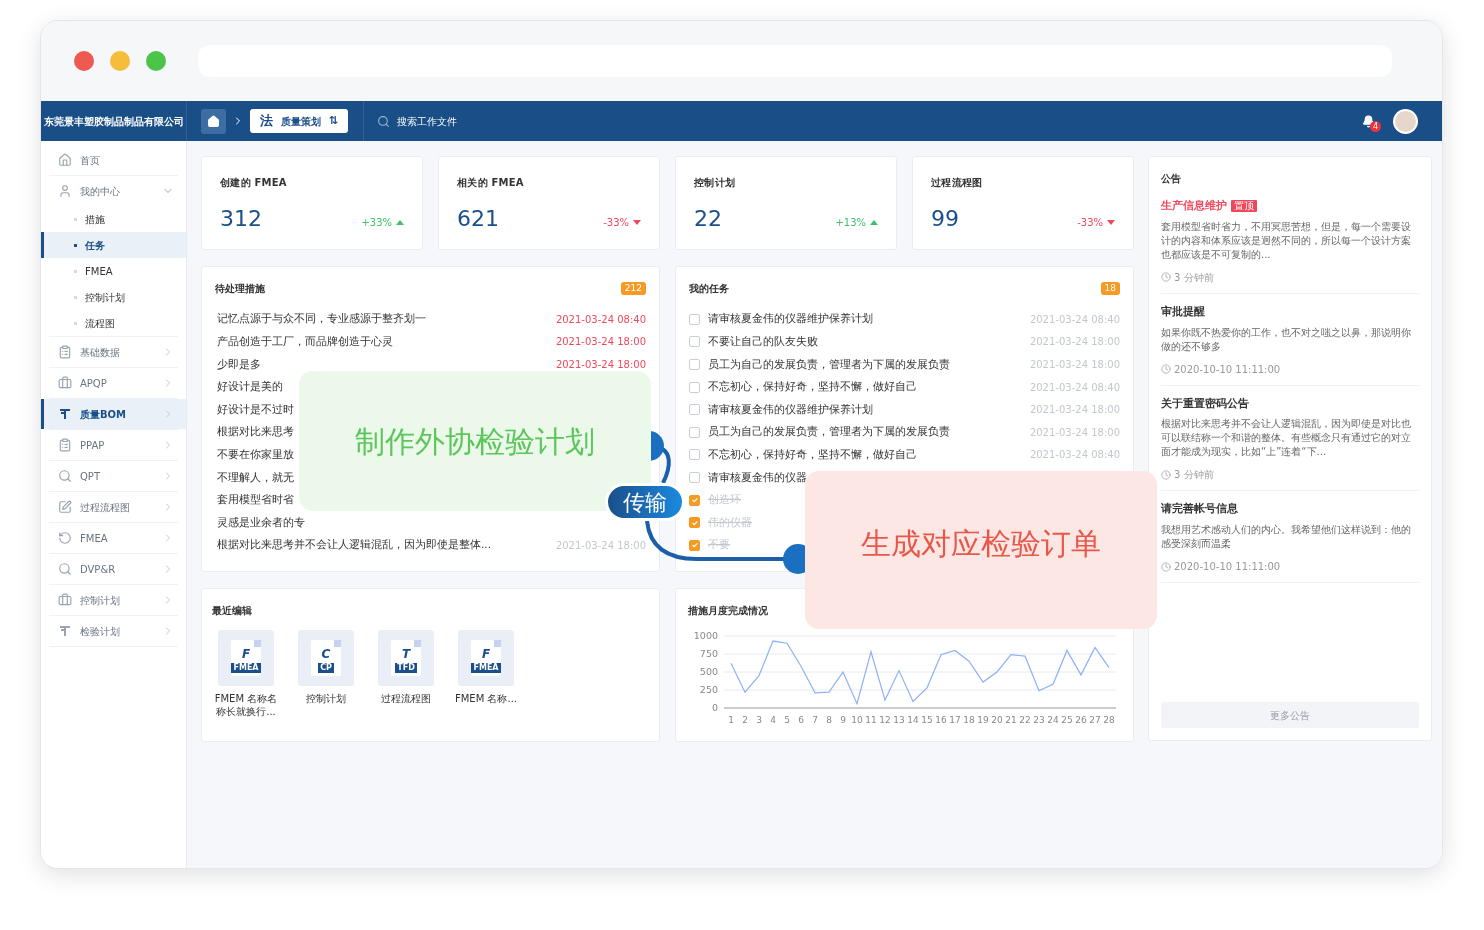 This screenshot has width=1484, height=930. What do you see at coordinates (113, 297) in the screenshot?
I see `sidebar-subitem: 控制计划` at bounding box center [113, 297].